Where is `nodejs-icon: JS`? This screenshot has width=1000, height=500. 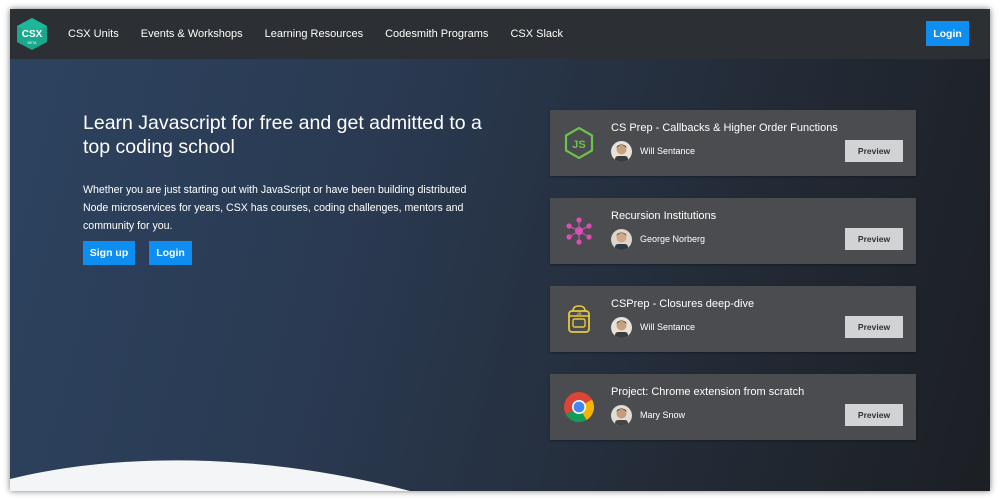
nodejs-icon: JS is located at coordinates (579, 143).